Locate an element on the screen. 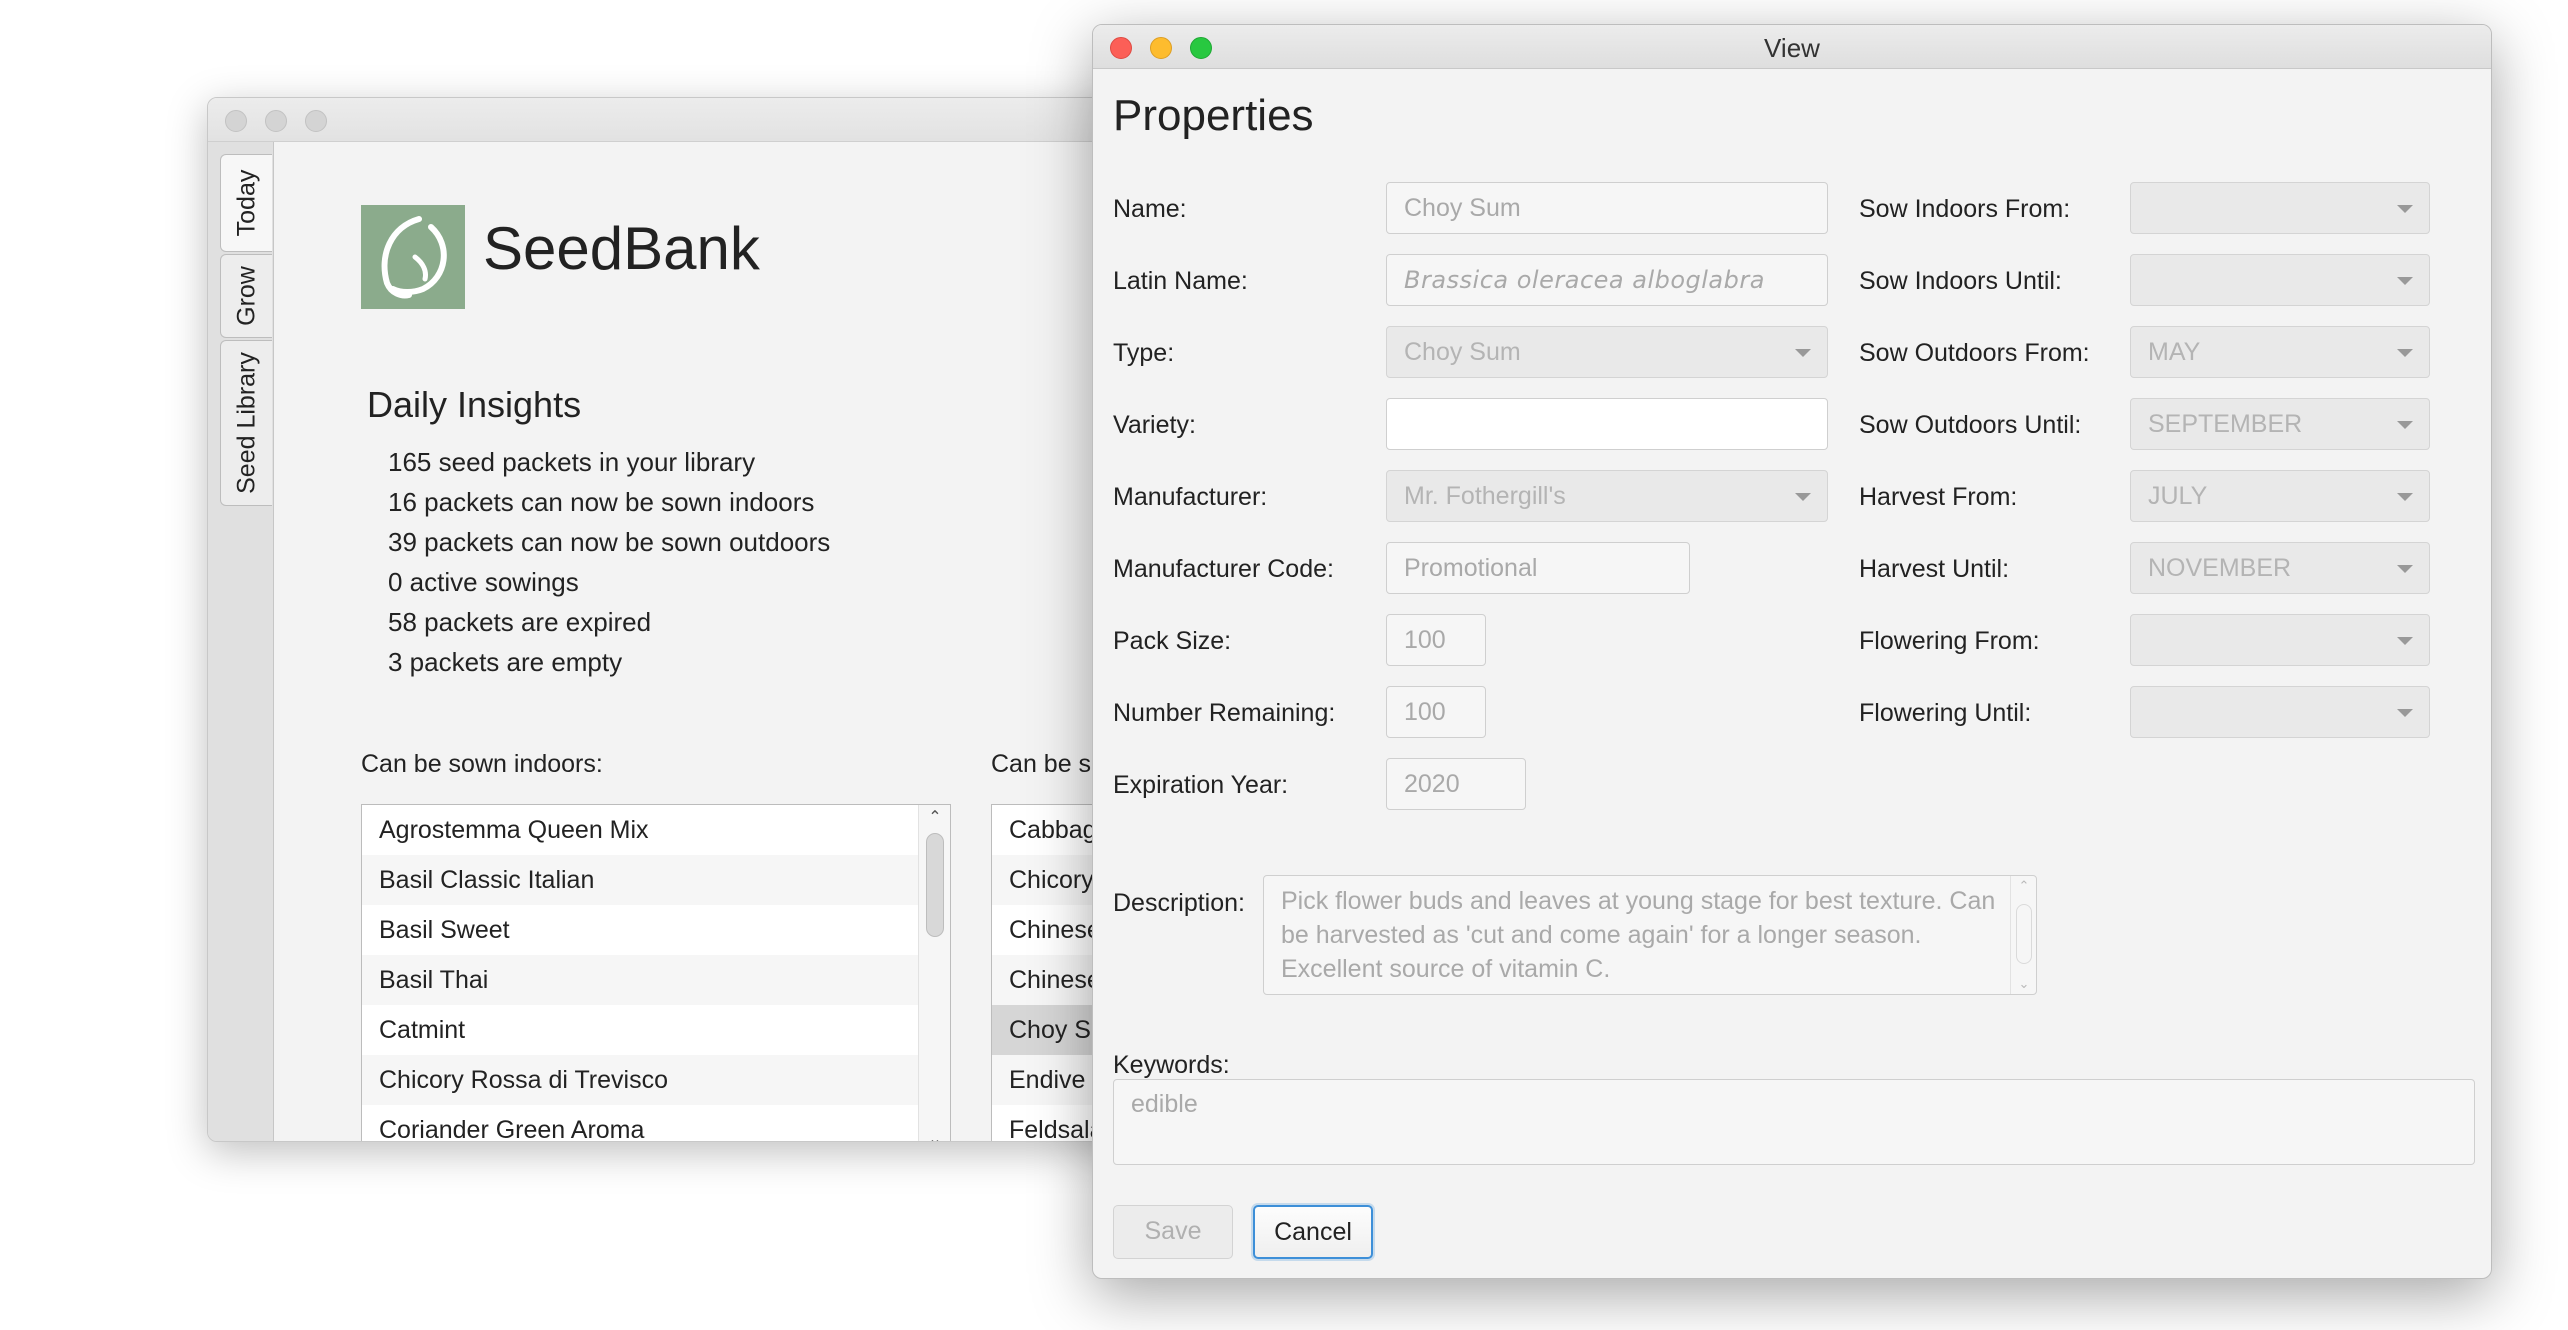 Image resolution: width=2568 pixels, height=1330 pixels. manufacturer-code-label: Manufacturer Code: is located at coordinates (1223, 569).